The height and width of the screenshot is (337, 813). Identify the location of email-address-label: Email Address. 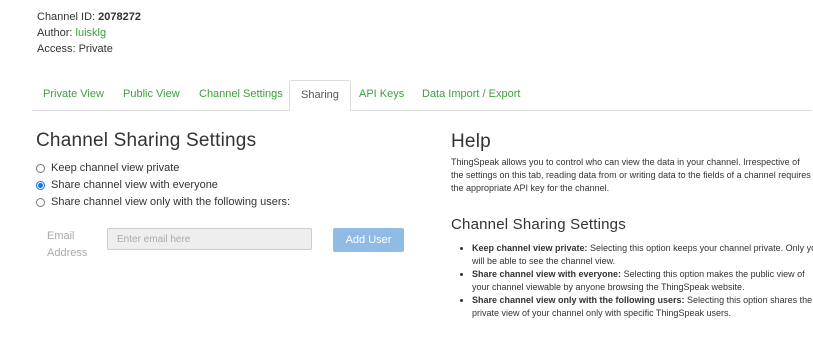
(67, 245).